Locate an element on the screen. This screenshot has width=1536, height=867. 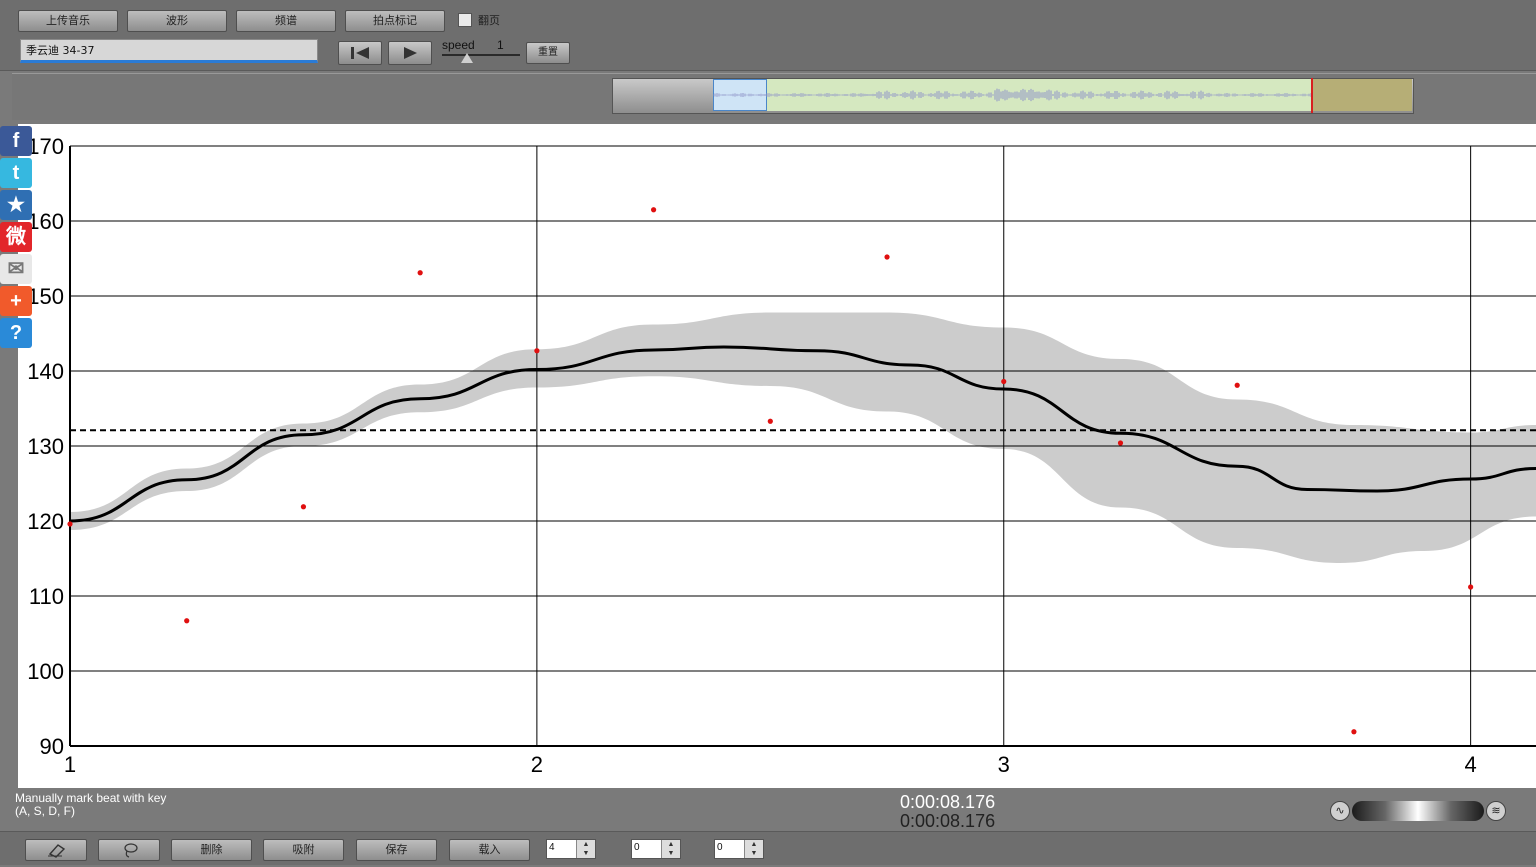
y-tick-label: 90 is located at coordinates (52, 746).